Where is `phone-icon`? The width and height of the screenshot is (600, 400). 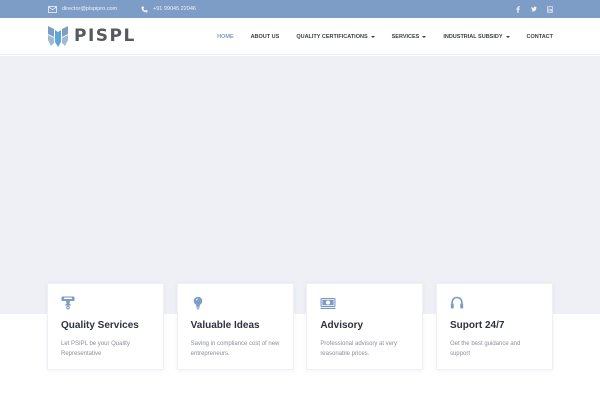
phone-icon is located at coordinates (144, 9).